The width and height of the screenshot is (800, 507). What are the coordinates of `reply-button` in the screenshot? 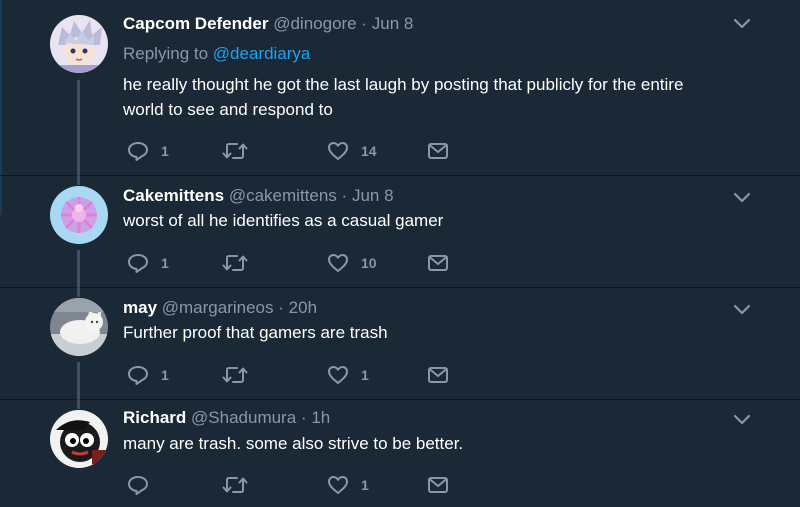 It's located at (144, 485).